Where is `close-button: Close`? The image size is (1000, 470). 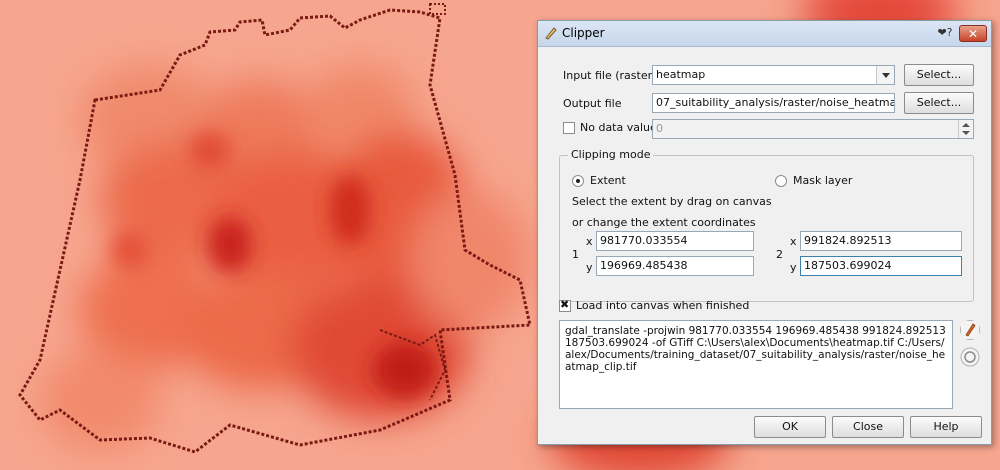
close-button: Close is located at coordinates (868, 427).